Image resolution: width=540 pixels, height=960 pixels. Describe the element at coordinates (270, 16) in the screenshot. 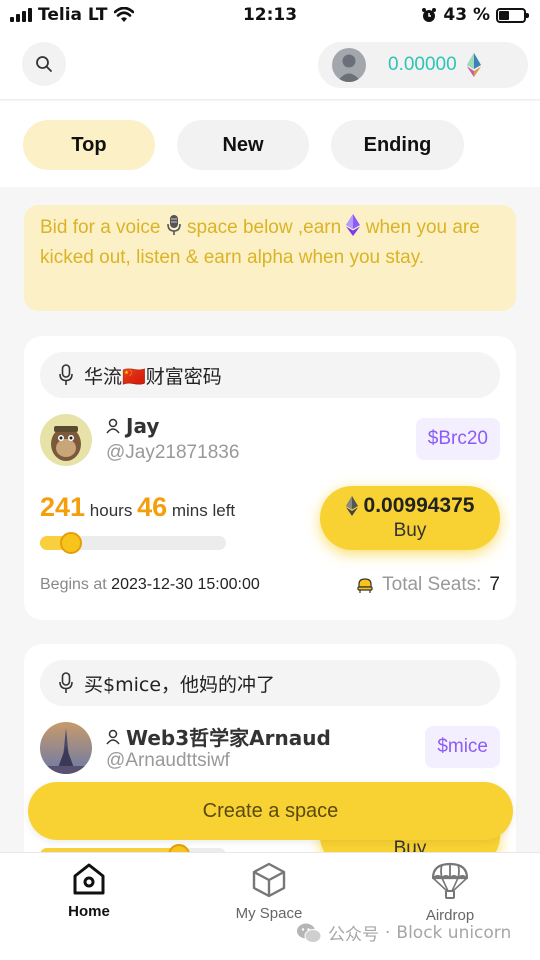

I see `status-bar: Telia LT 12:13 43 %` at that location.